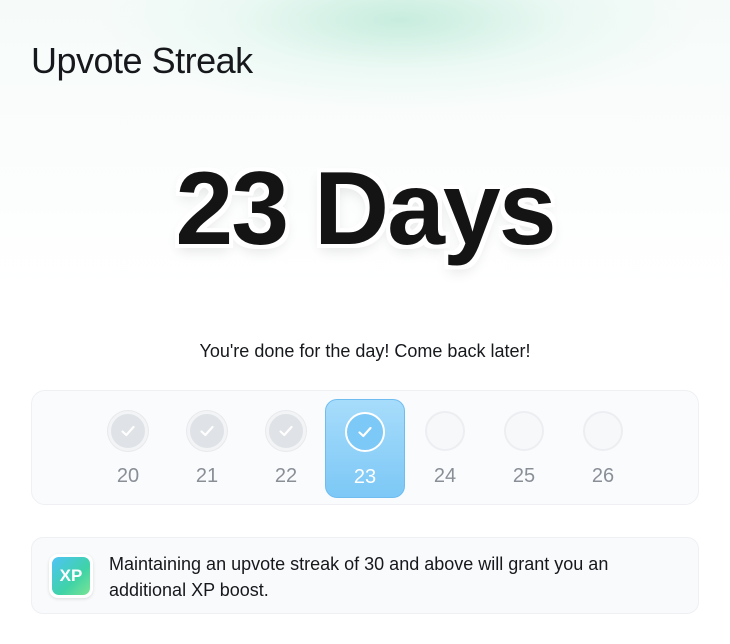 The image size is (730, 644). I want to click on xp-badge-icon: XP, so click(71, 576).